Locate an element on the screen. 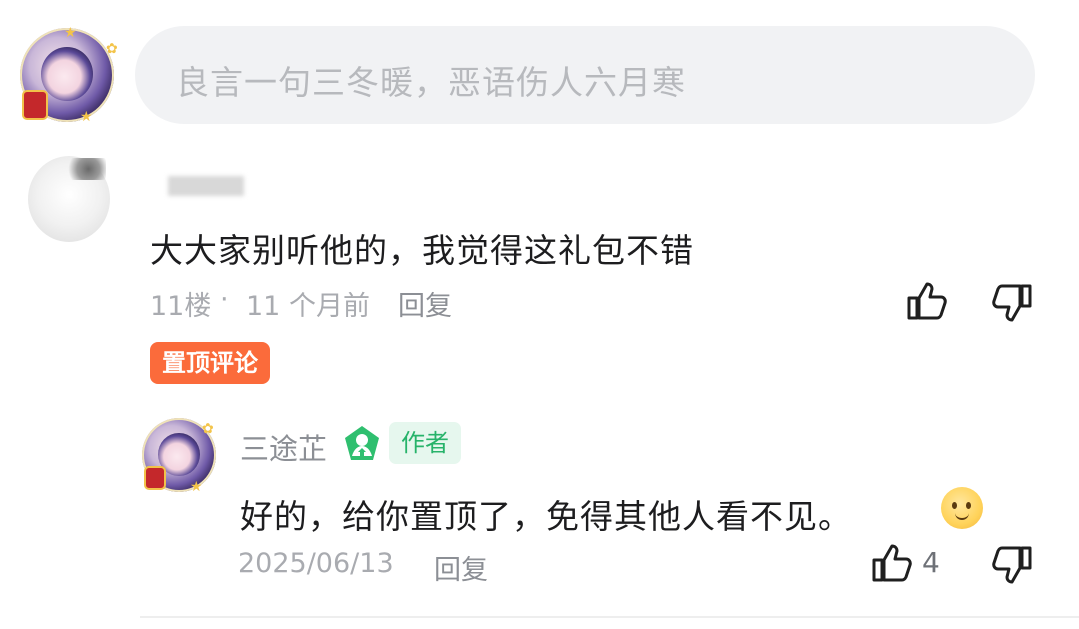 The width and height of the screenshot is (1079, 629). comment-text: 大大家别听他的，我觉得这礼包不错 is located at coordinates (422, 250).